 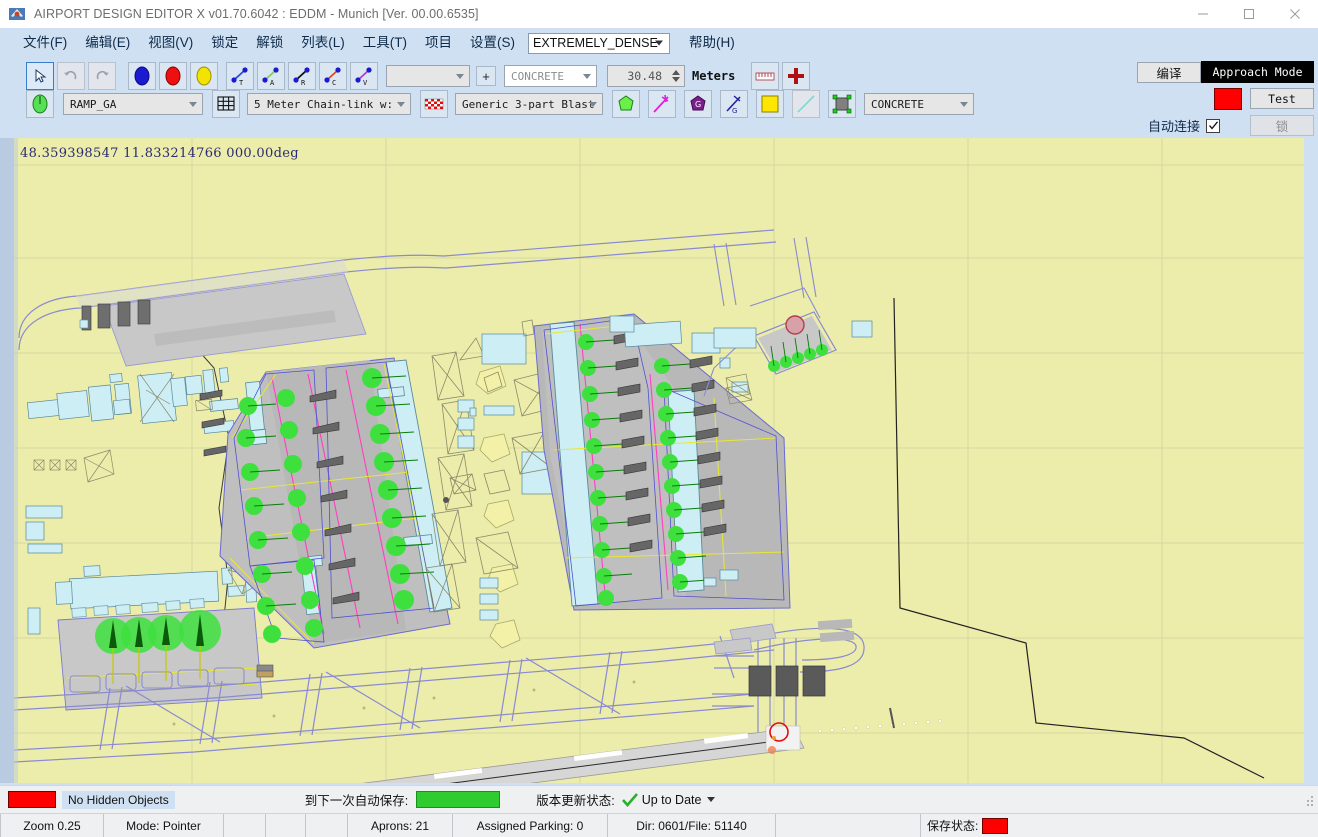 What do you see at coordinates (1257, 72) in the screenshot?
I see `approach-mode-button: Approach Mode` at bounding box center [1257, 72].